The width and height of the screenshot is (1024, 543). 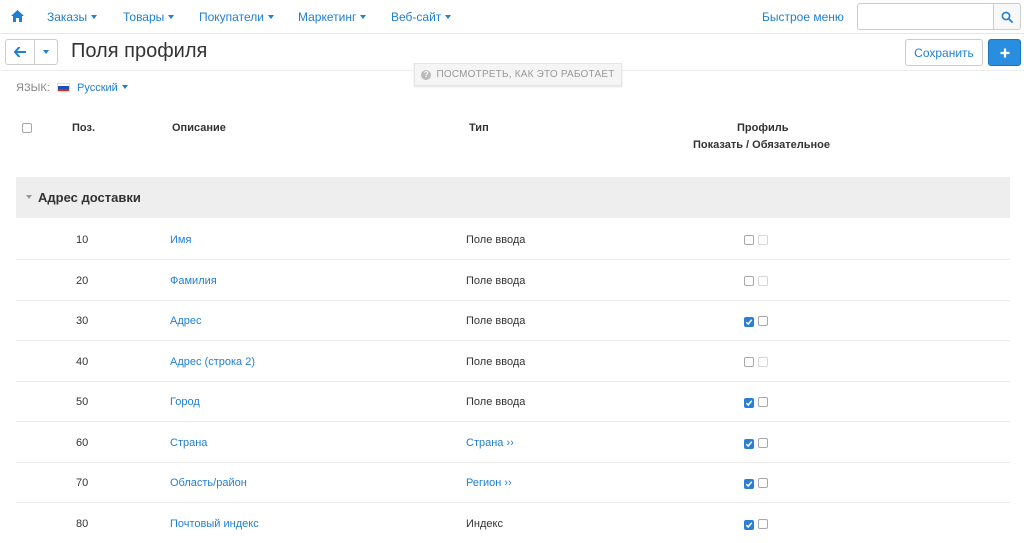 What do you see at coordinates (513, 482) in the screenshot?
I see `table-row: 70 Область/район Регион ››` at bounding box center [513, 482].